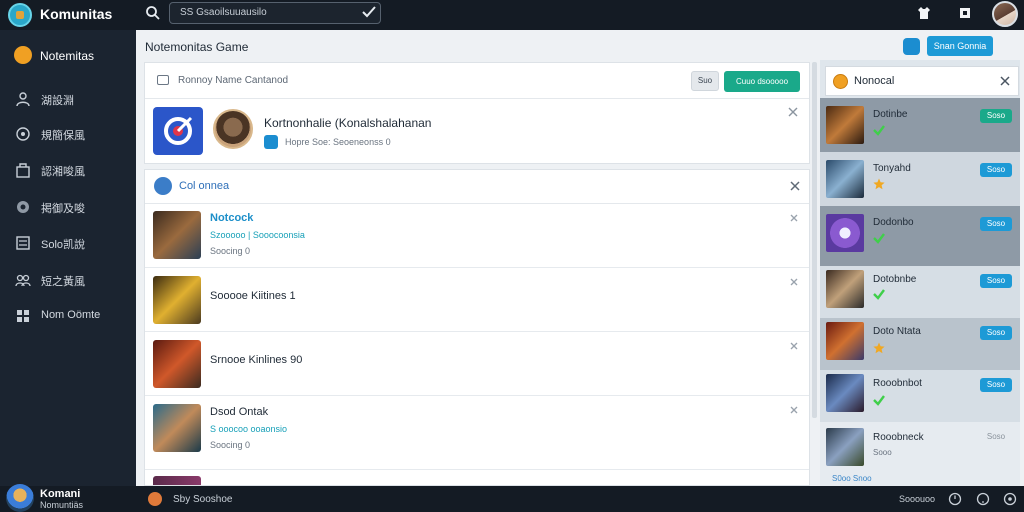  What do you see at coordinates (965, 13) in the screenshot?
I see `notification-icon` at bounding box center [965, 13].